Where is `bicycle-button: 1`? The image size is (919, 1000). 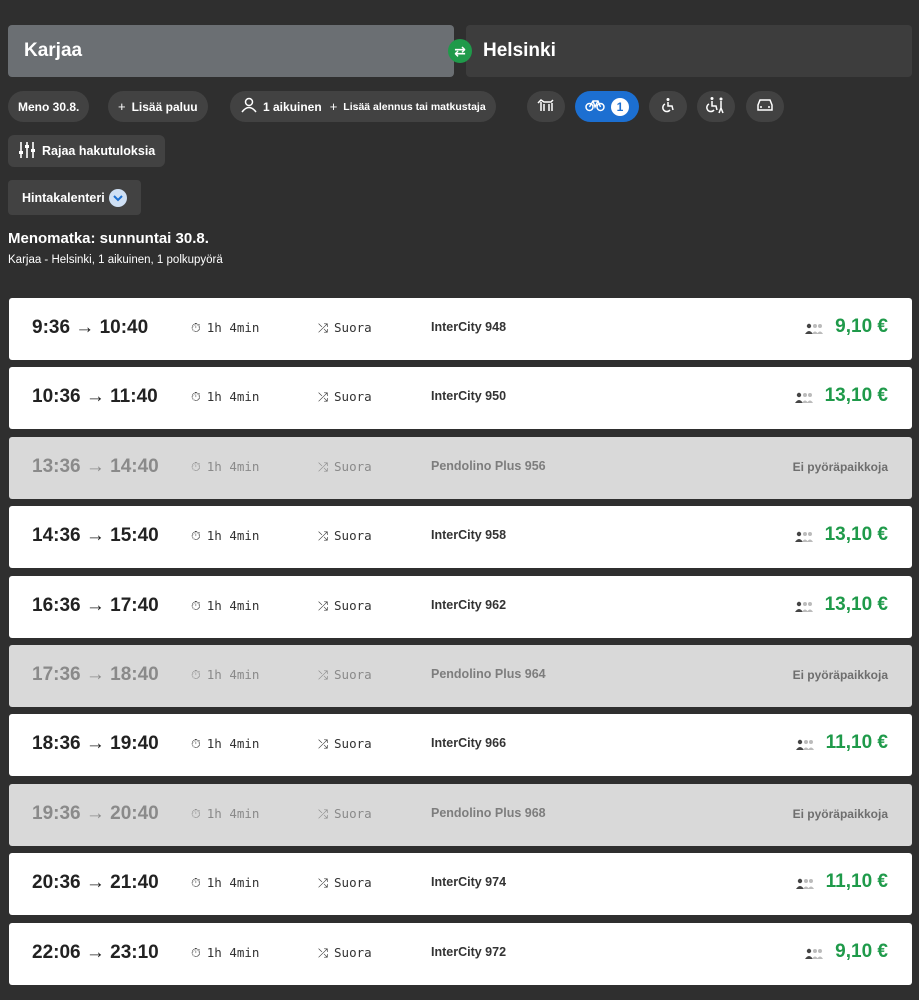
bicycle-button: 1 is located at coordinates (607, 106).